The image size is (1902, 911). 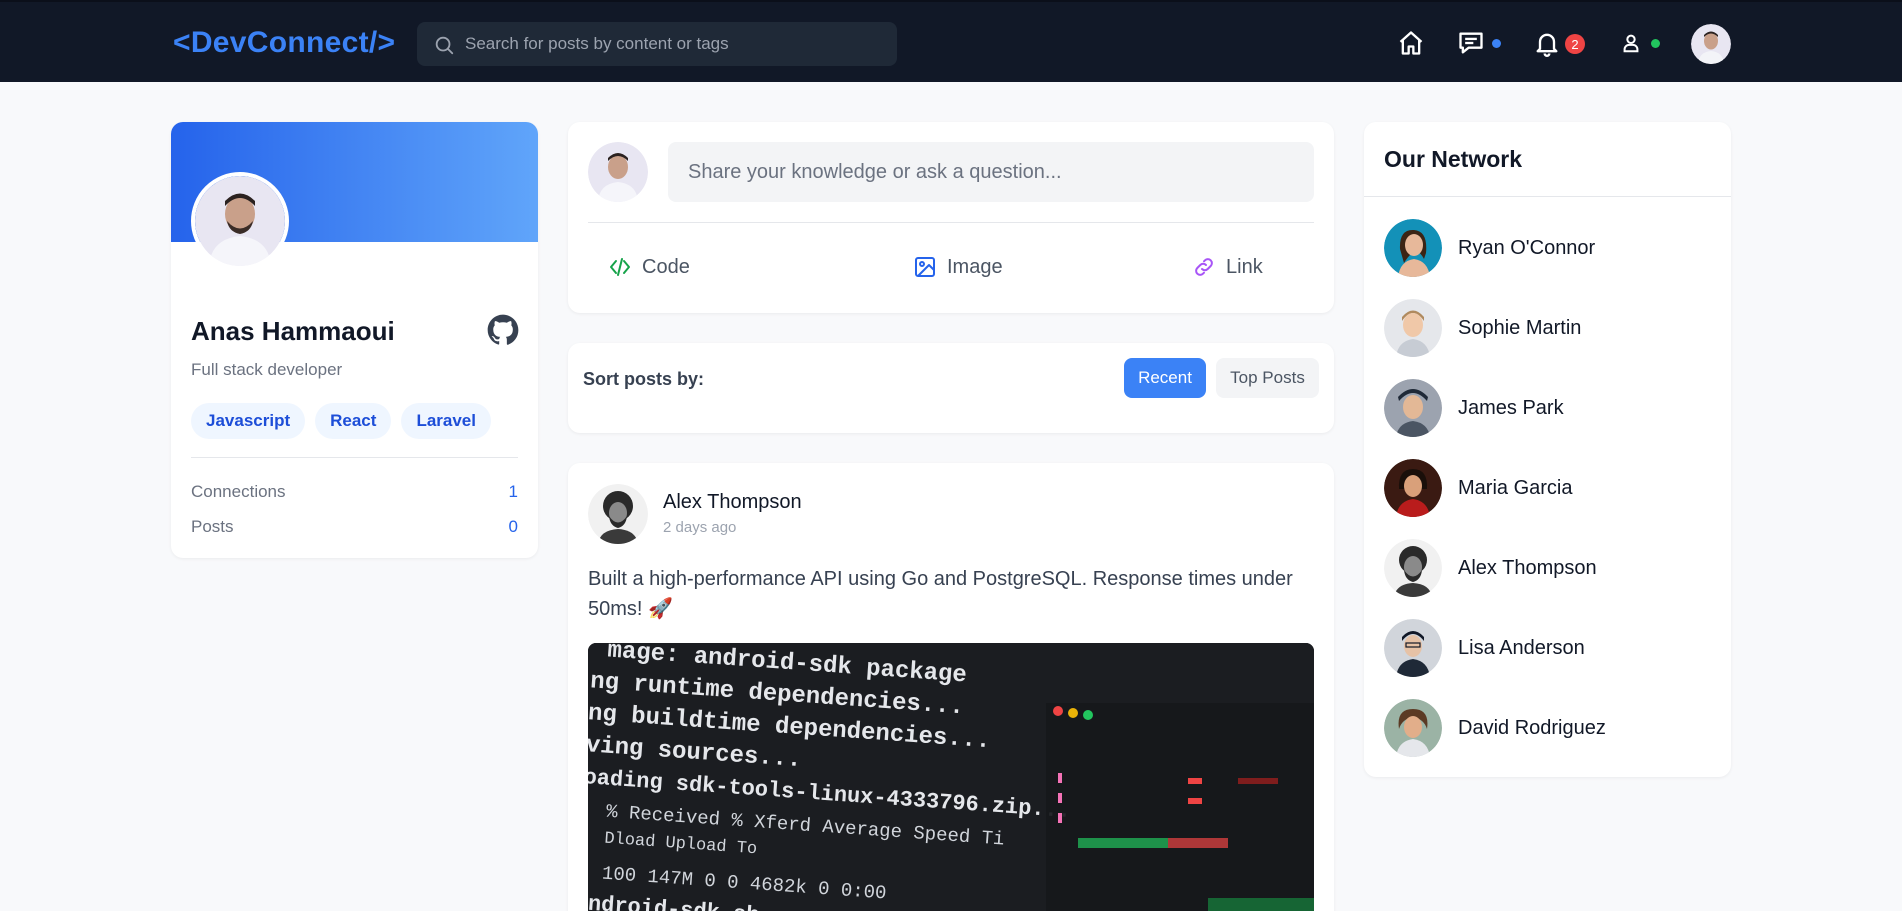 I want to click on message-icon, so click(x=1471, y=43).